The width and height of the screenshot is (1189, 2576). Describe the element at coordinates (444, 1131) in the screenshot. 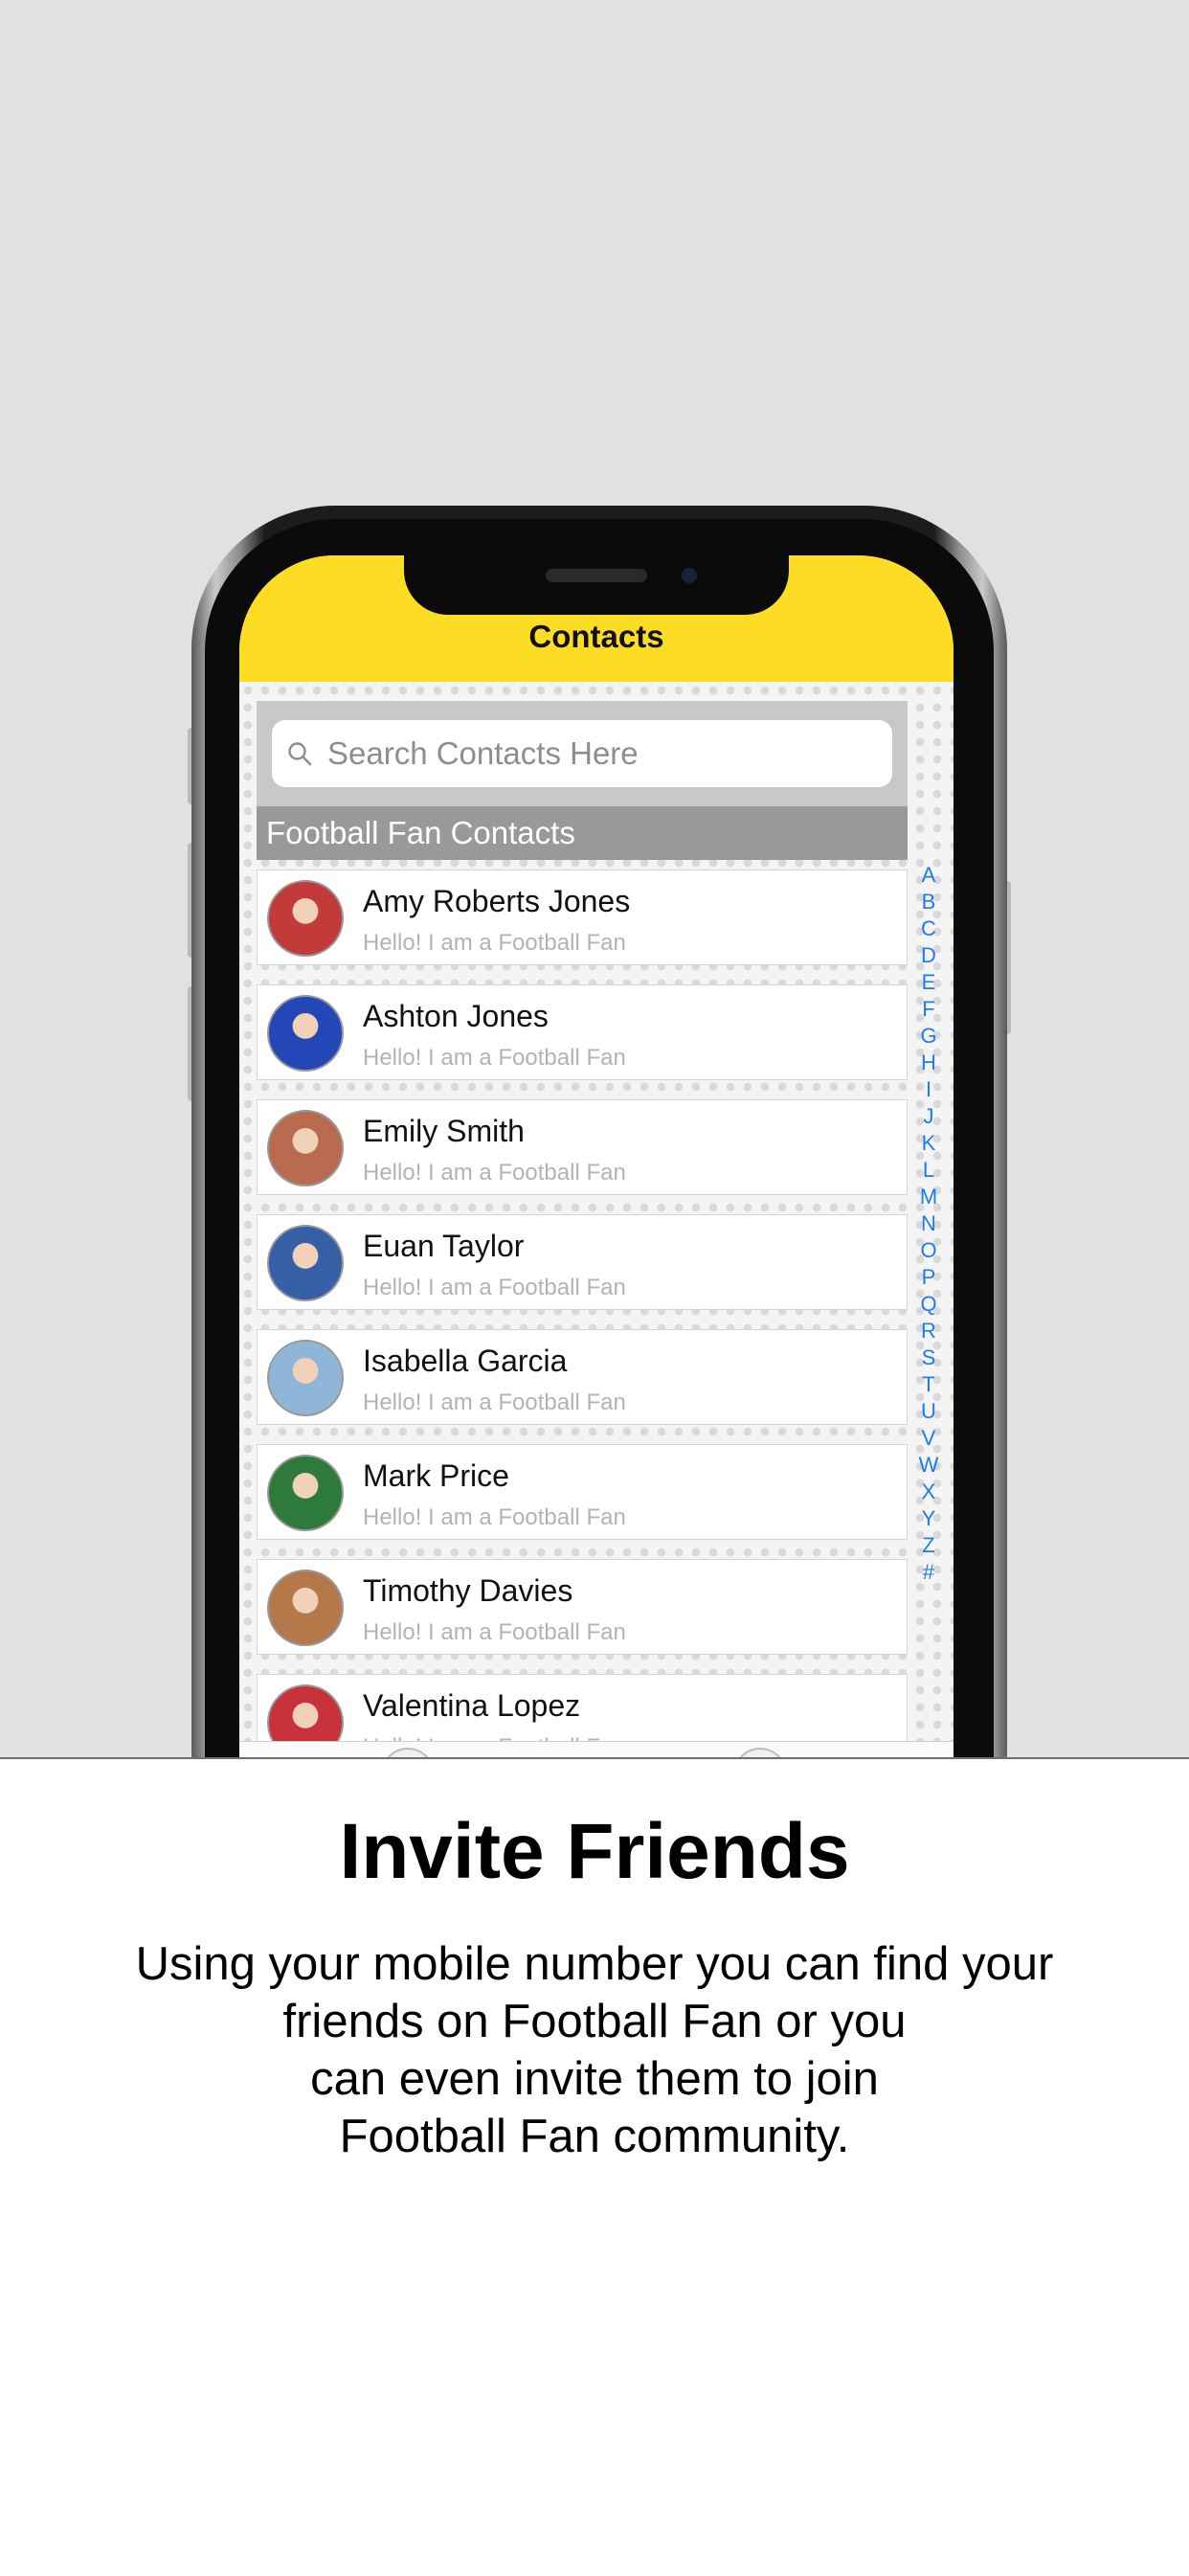

I see `contact-name: Emily Smith` at that location.